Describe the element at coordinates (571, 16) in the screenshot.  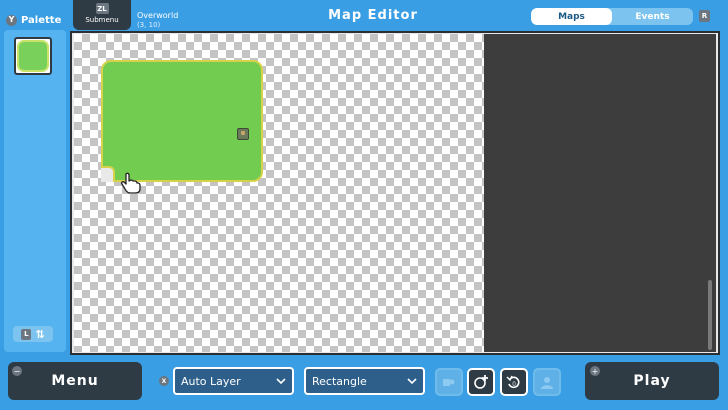
I see `tab-maps: Maps` at that location.